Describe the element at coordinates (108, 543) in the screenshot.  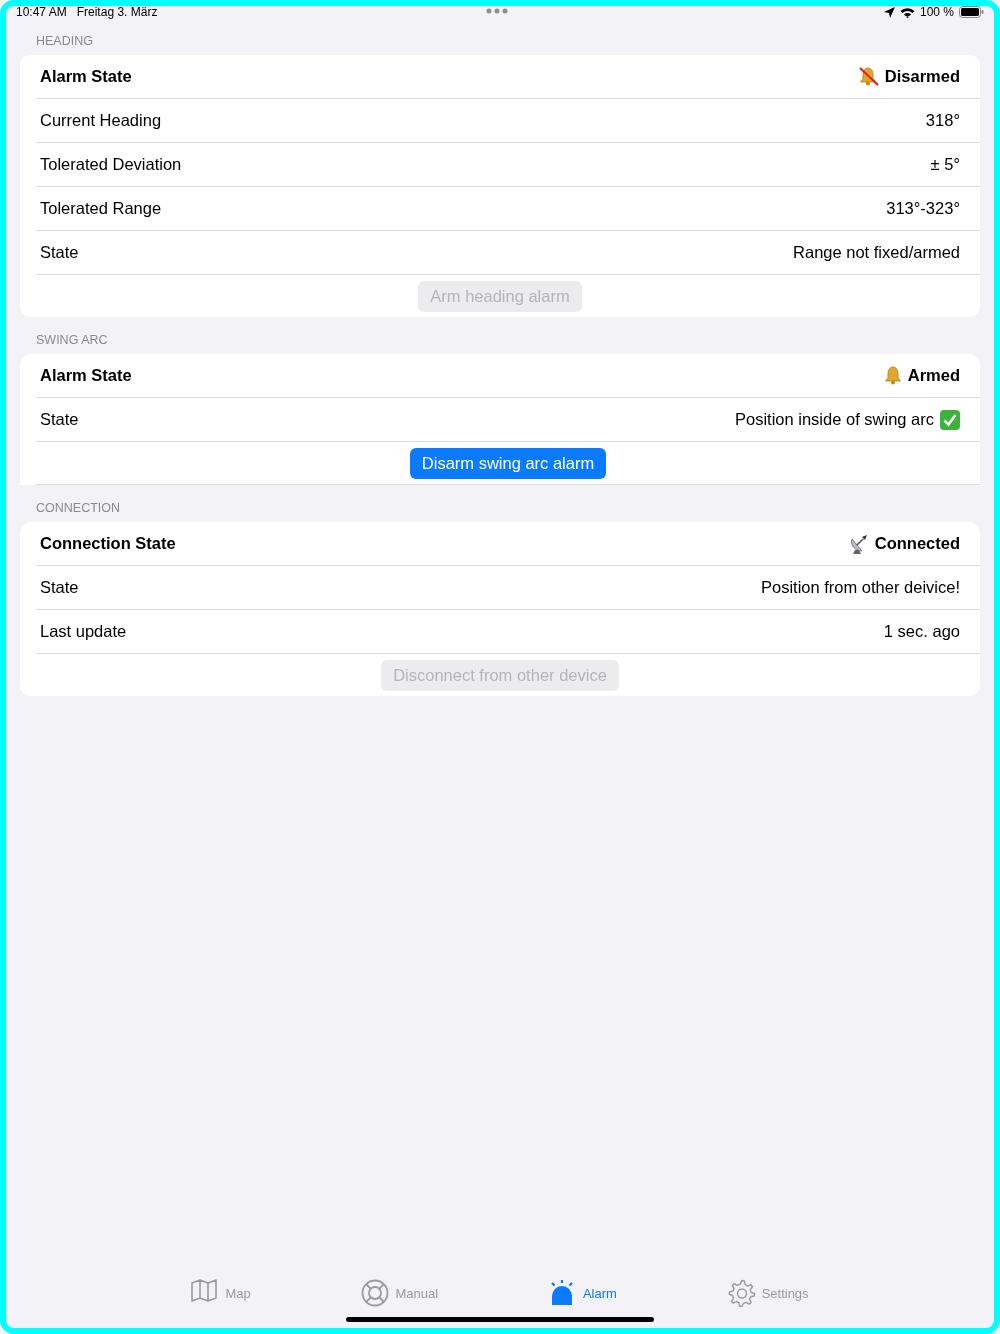
I see `row-label: Connection State` at that location.